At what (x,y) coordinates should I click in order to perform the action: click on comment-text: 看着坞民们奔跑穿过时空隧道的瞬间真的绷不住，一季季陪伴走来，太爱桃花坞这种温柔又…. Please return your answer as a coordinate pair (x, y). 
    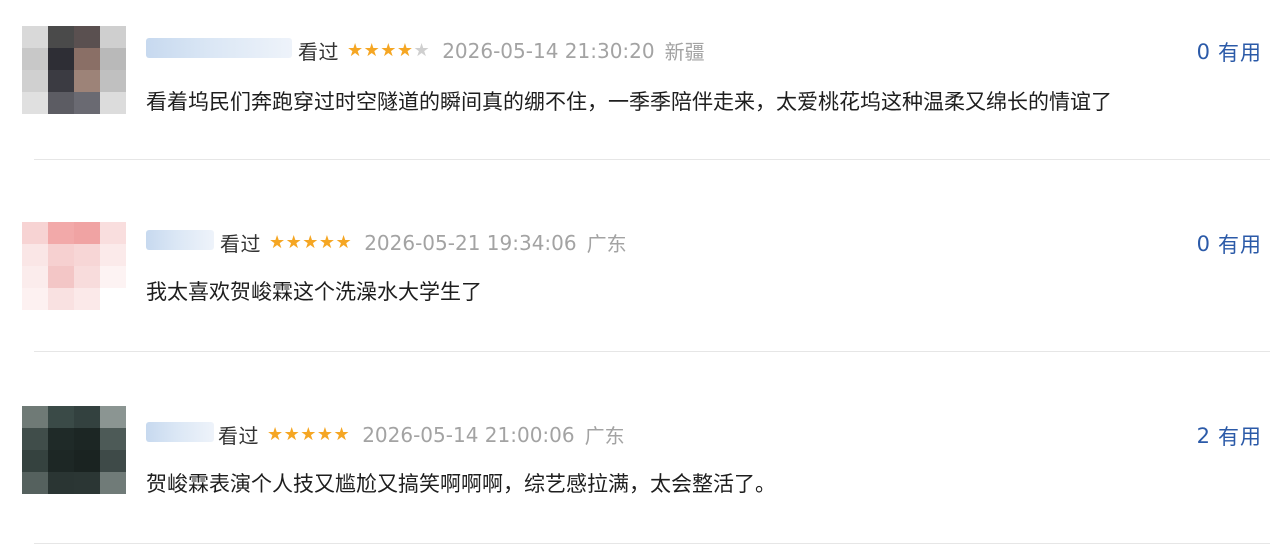
    Looking at the image, I should click on (629, 102).